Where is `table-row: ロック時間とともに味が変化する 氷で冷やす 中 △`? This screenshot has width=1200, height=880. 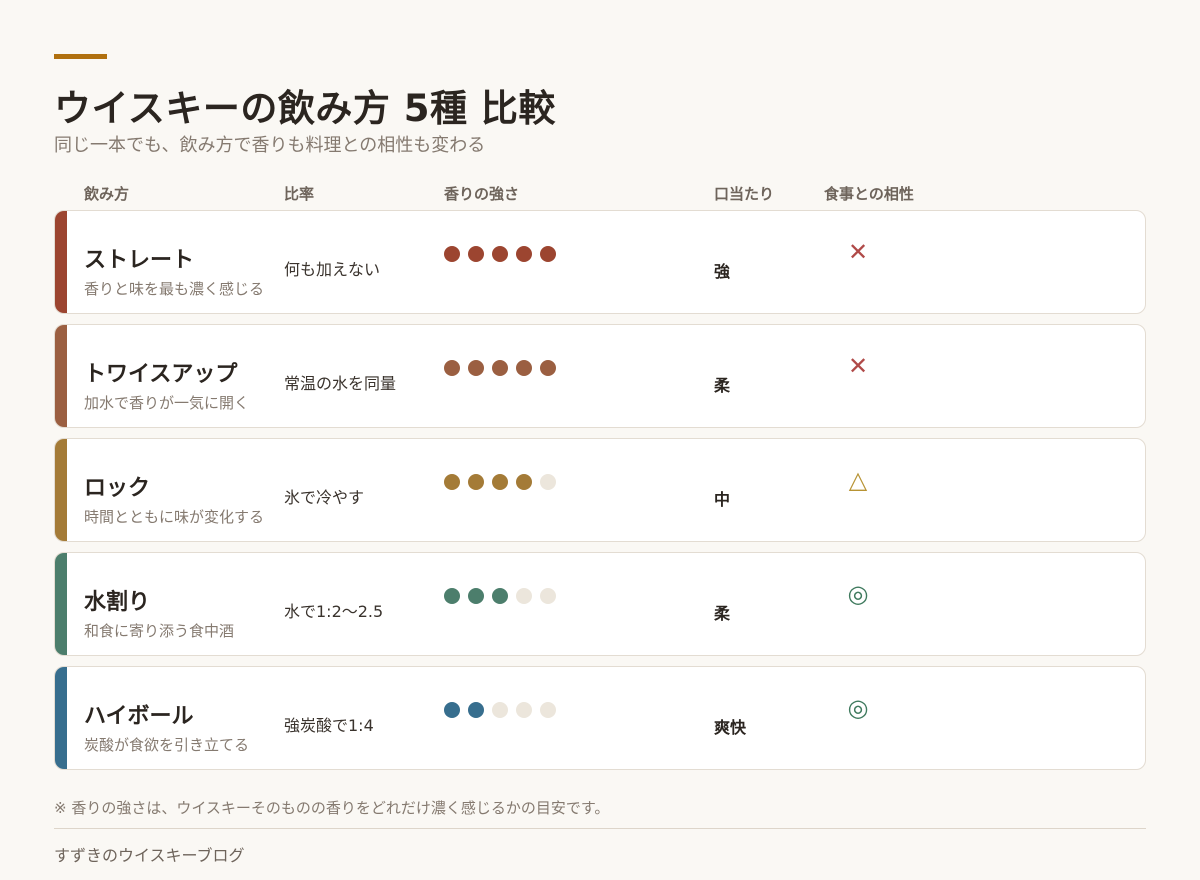 table-row: ロック時間とともに味が変化する 氷で冷やす 中 △ is located at coordinates (600, 490).